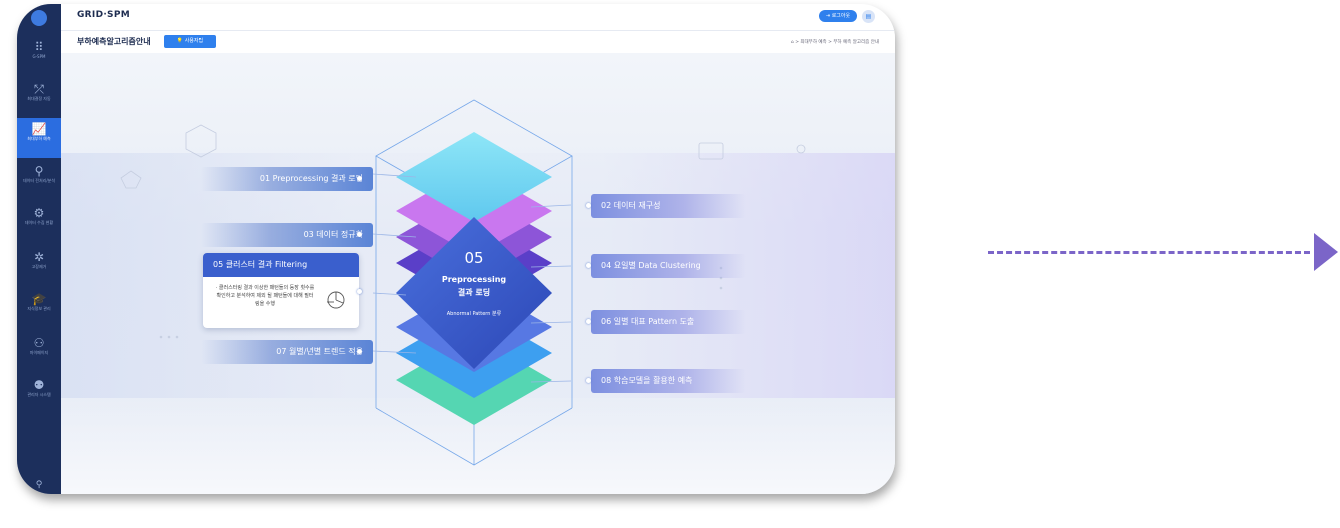 This screenshot has height=528, width=1340. What do you see at coordinates (588, 205) in the screenshot?
I see `step-02-dot` at bounding box center [588, 205].